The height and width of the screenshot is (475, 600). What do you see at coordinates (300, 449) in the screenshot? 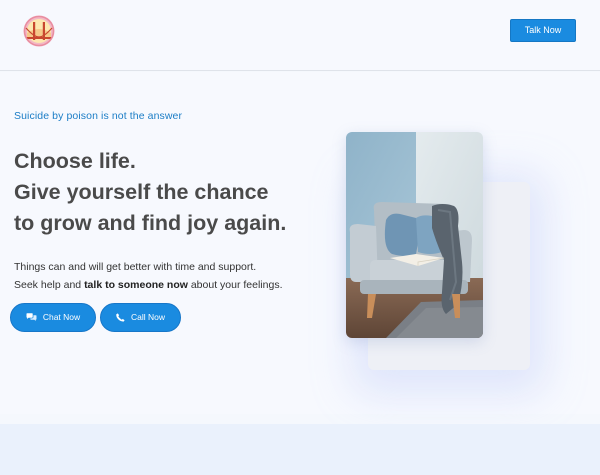
I see `next-section-band` at bounding box center [300, 449].